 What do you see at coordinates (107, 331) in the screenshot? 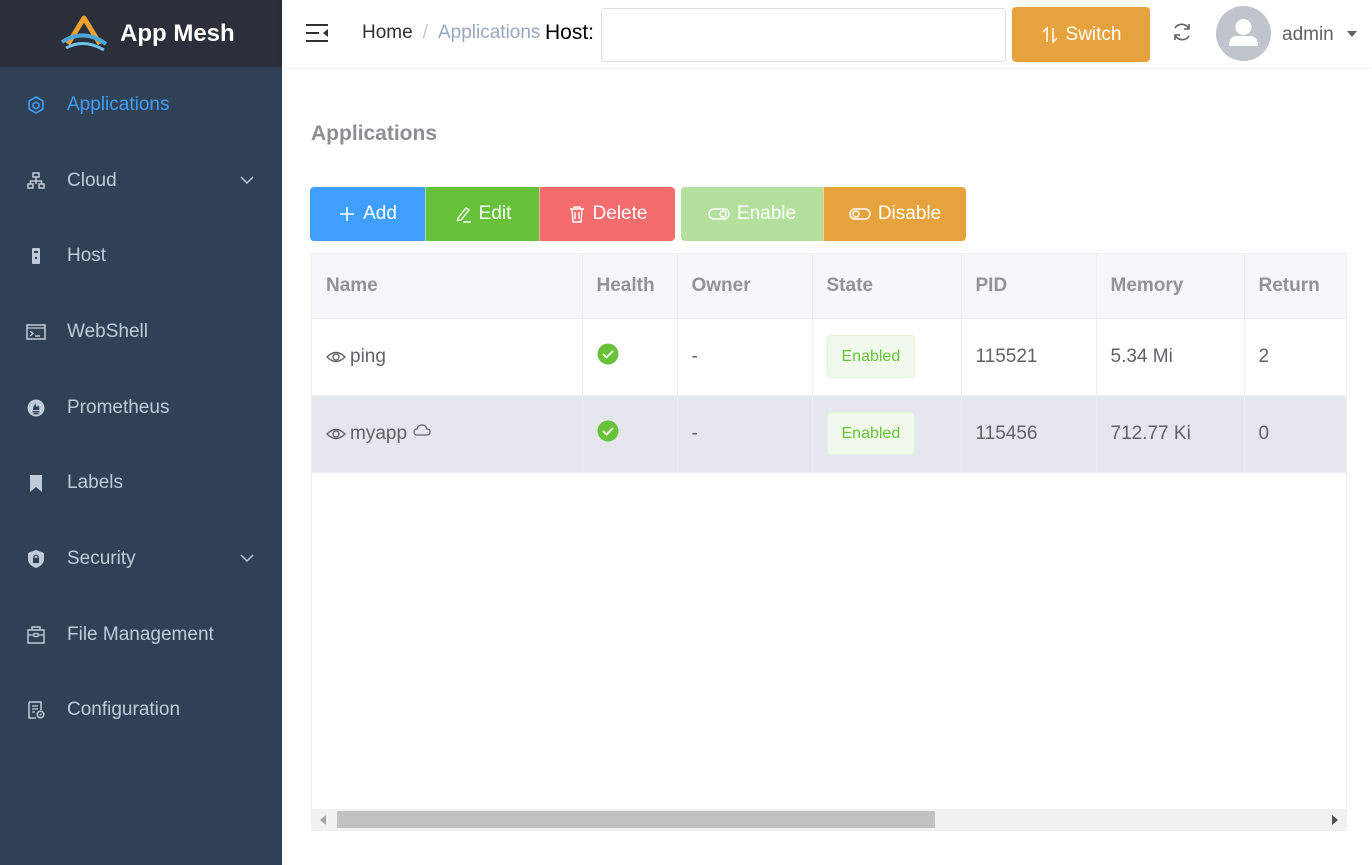
I see `sidebar-item-label: WebShell` at bounding box center [107, 331].